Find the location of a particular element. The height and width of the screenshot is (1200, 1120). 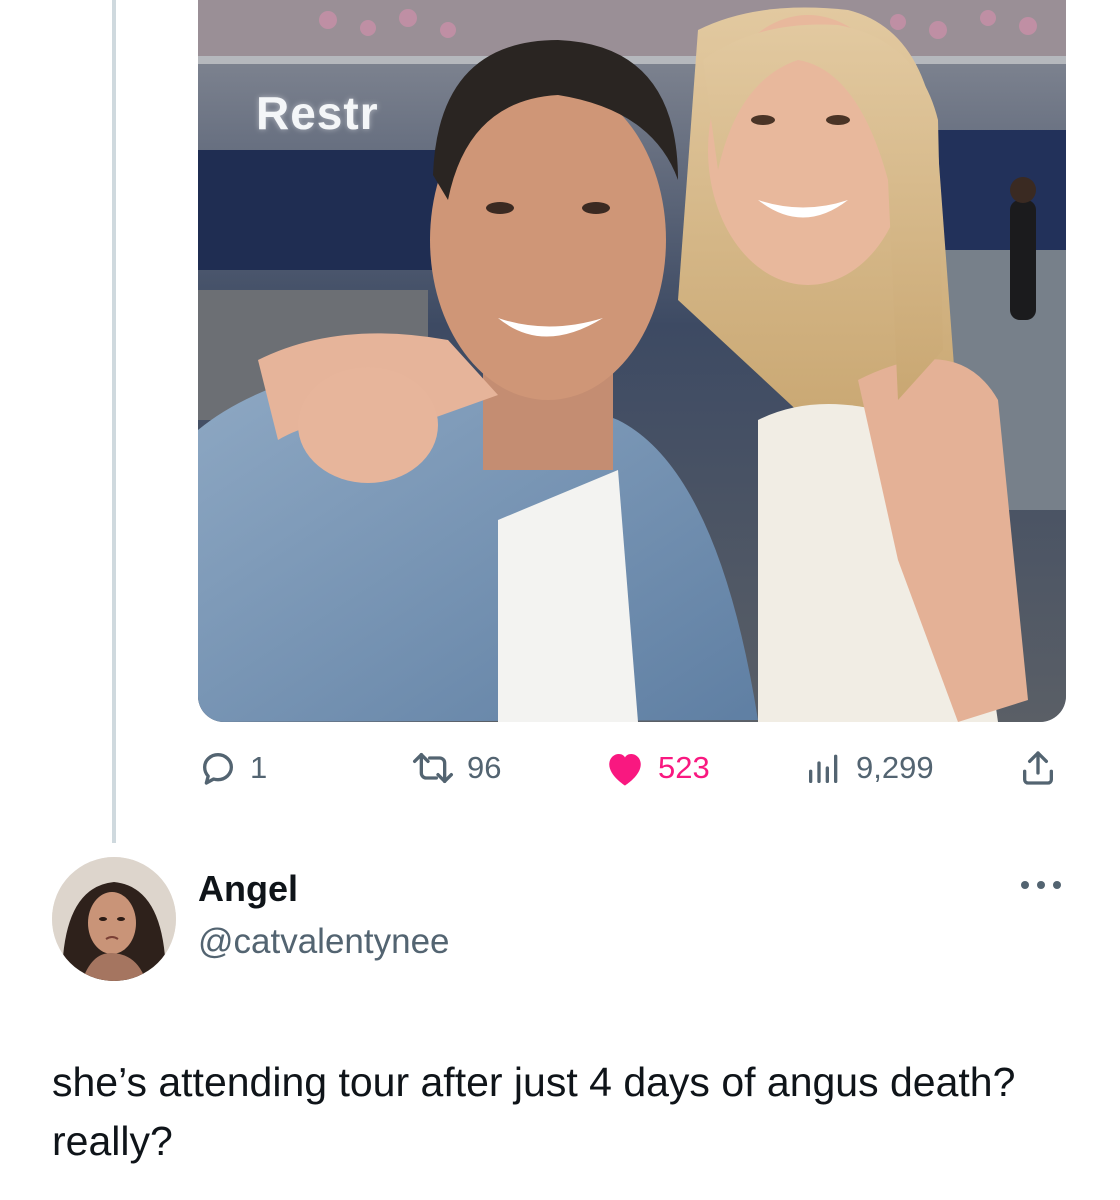

thread-line is located at coordinates (114, 421).